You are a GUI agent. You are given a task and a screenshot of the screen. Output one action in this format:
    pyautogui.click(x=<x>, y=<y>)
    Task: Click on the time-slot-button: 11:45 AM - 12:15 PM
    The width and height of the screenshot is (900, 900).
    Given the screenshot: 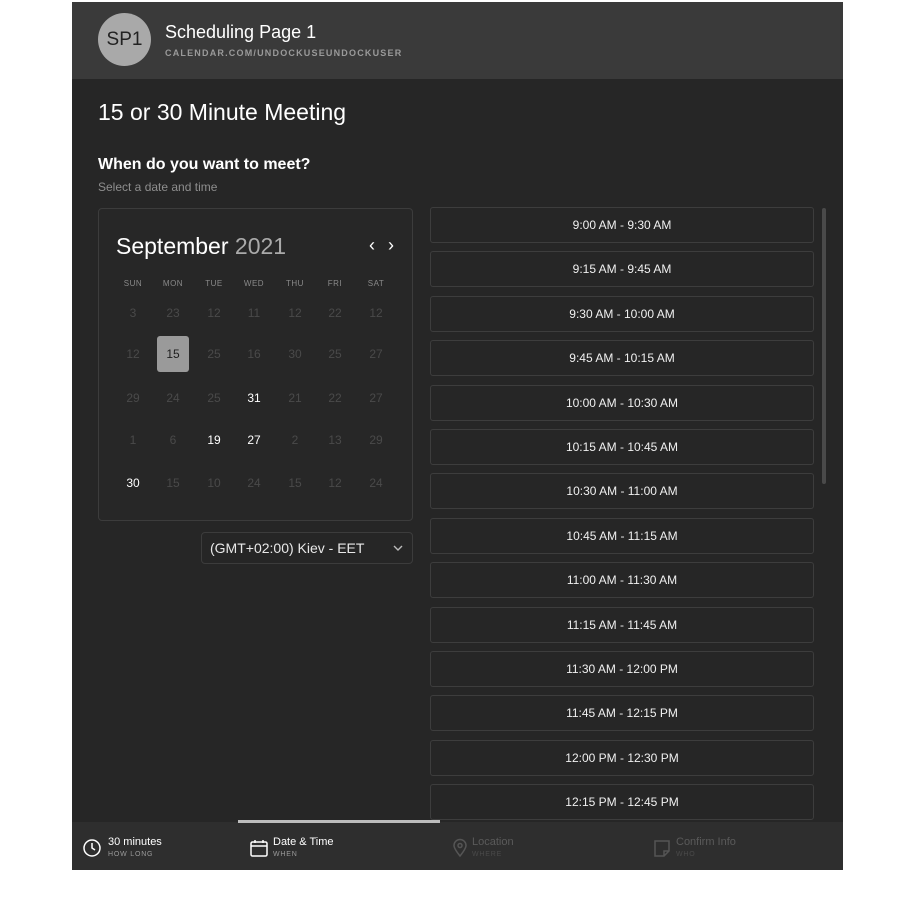 What is the action you would take?
    pyautogui.click(x=622, y=713)
    